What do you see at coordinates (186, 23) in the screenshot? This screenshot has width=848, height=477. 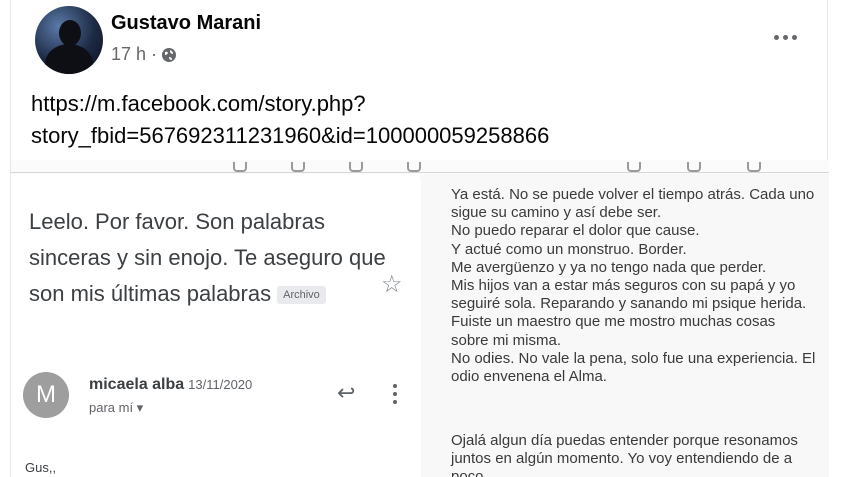 I see `author-name: Gustavo Marani` at bounding box center [186, 23].